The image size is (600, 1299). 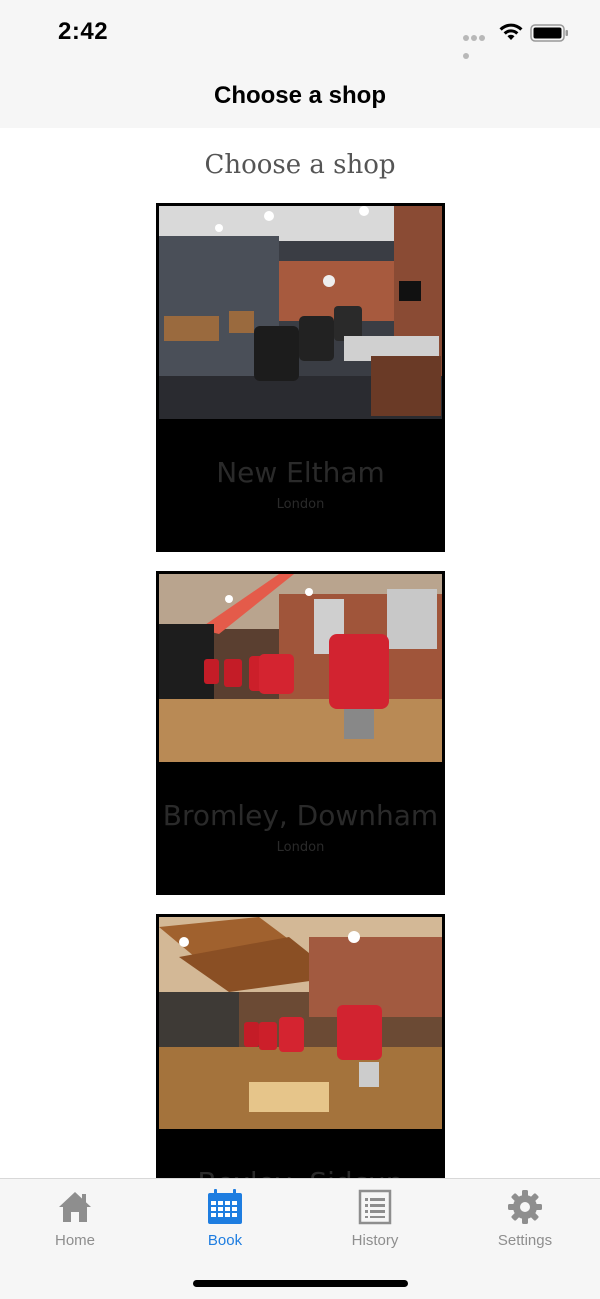 I want to click on shop-card-new-eltham: New Eltham London, so click(x=300, y=377).